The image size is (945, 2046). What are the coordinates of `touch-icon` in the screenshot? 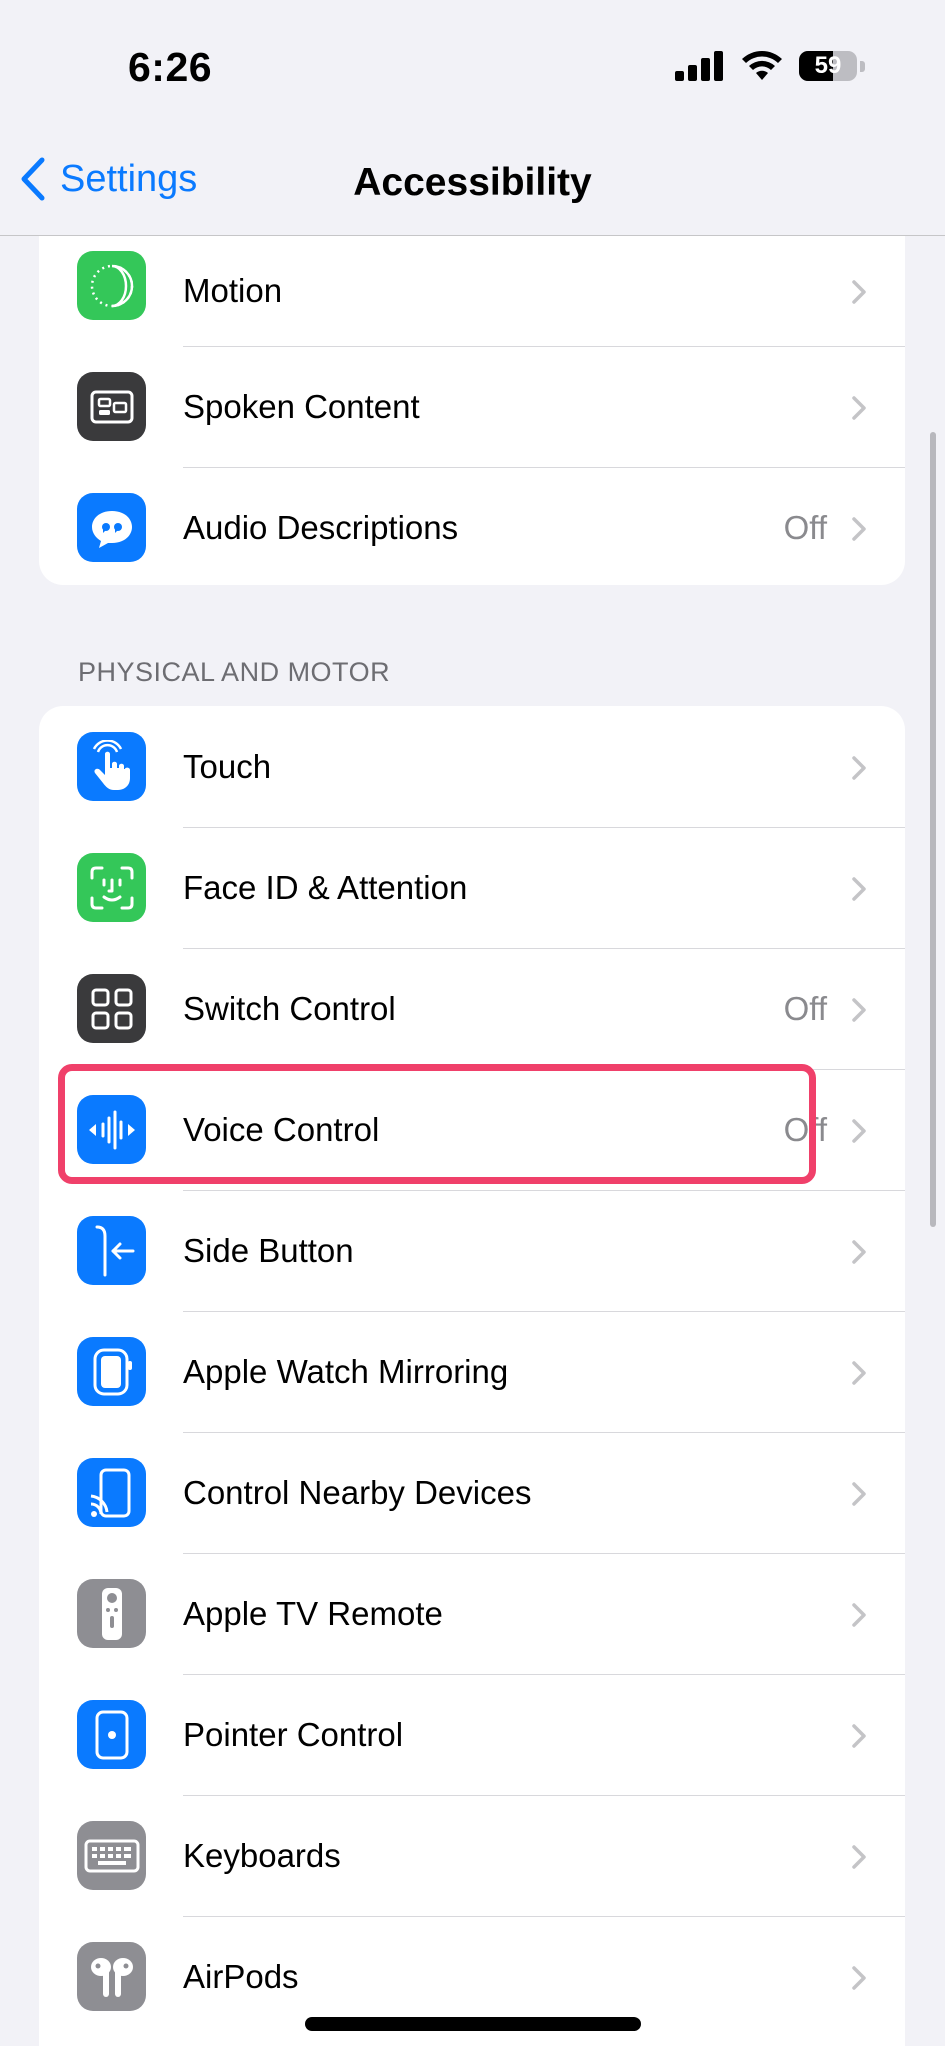 It's located at (111, 766).